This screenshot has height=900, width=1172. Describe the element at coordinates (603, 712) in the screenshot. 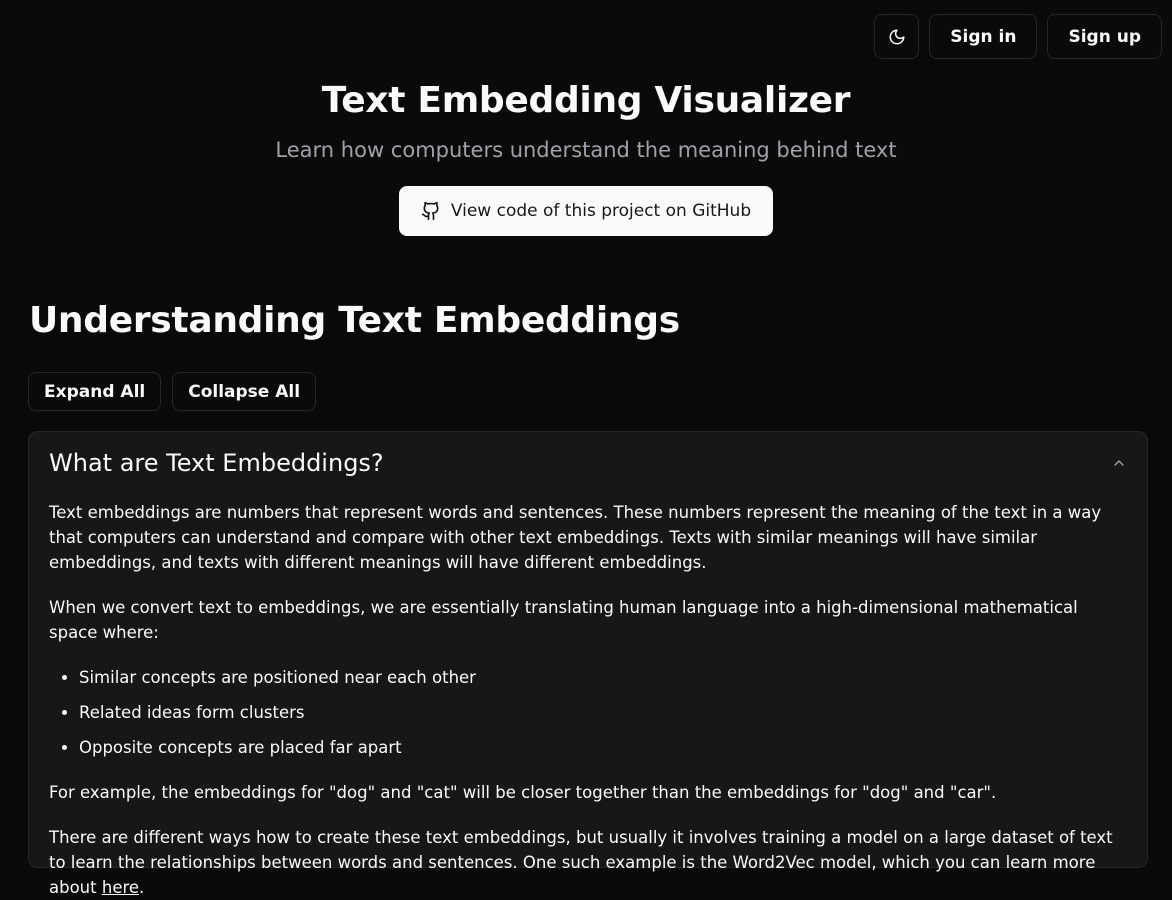

I see `list-item: Related ideas form clusters` at that location.